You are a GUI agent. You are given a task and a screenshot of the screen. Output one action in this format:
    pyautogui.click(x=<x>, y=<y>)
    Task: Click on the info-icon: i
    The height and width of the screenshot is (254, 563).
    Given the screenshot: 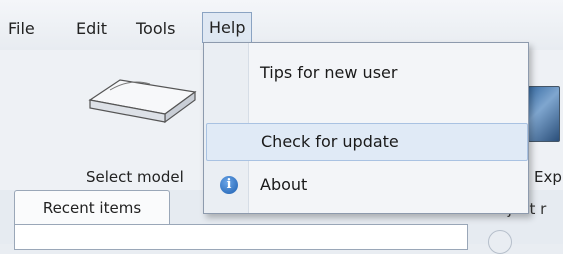 What is the action you would take?
    pyautogui.click(x=229, y=185)
    